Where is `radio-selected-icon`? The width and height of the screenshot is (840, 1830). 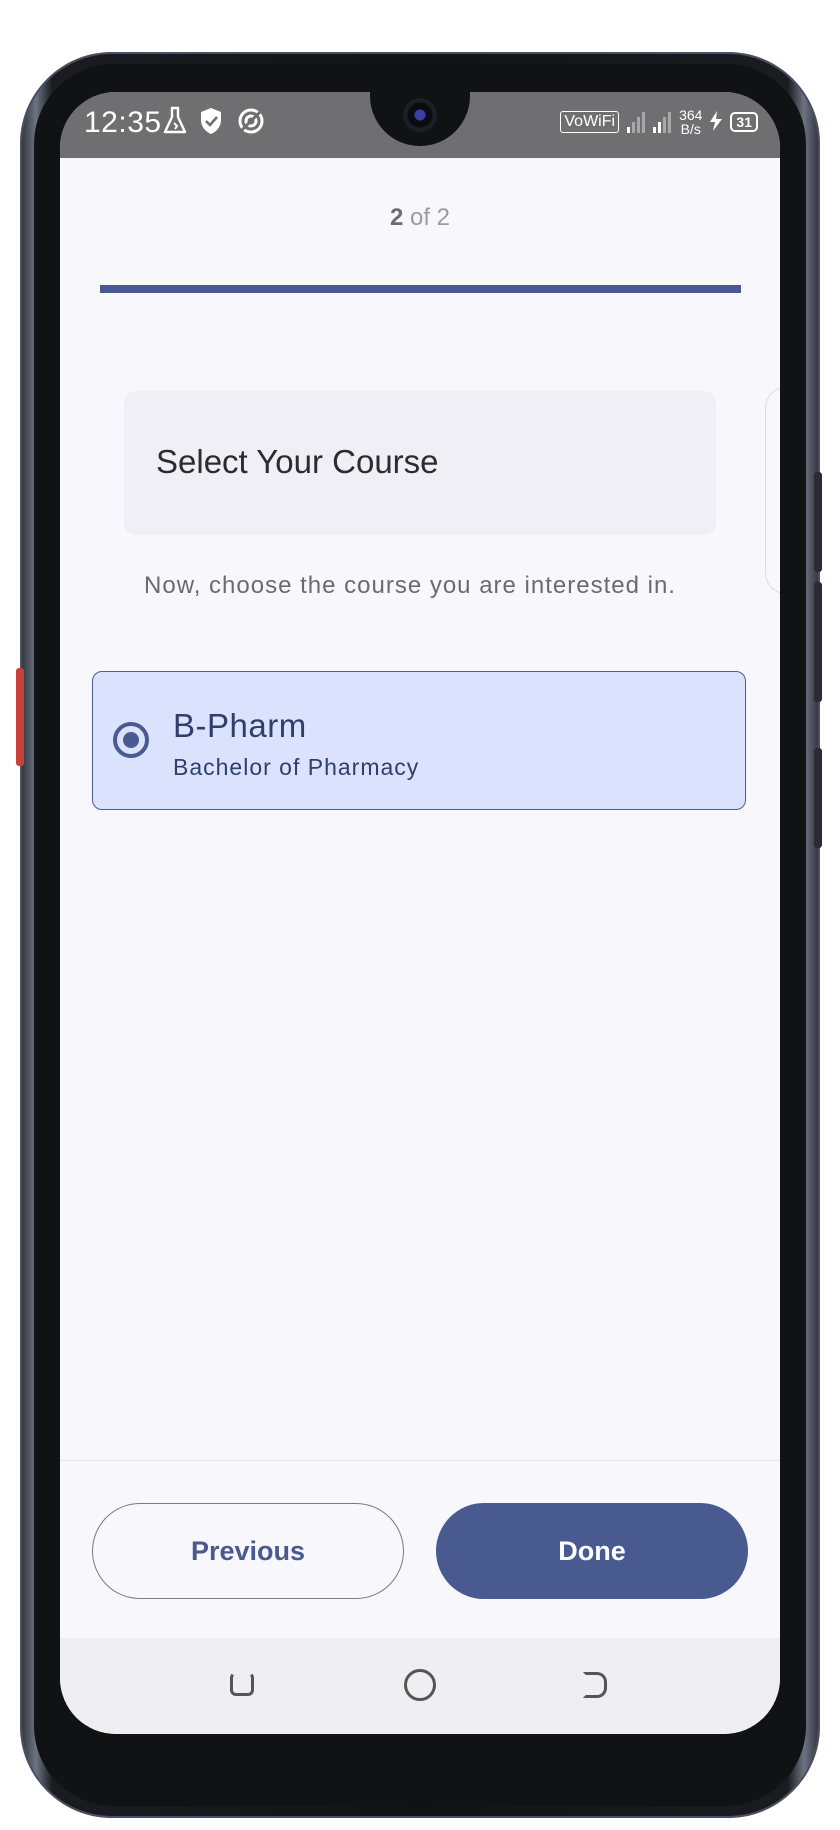
radio-selected-icon is located at coordinates (131, 740).